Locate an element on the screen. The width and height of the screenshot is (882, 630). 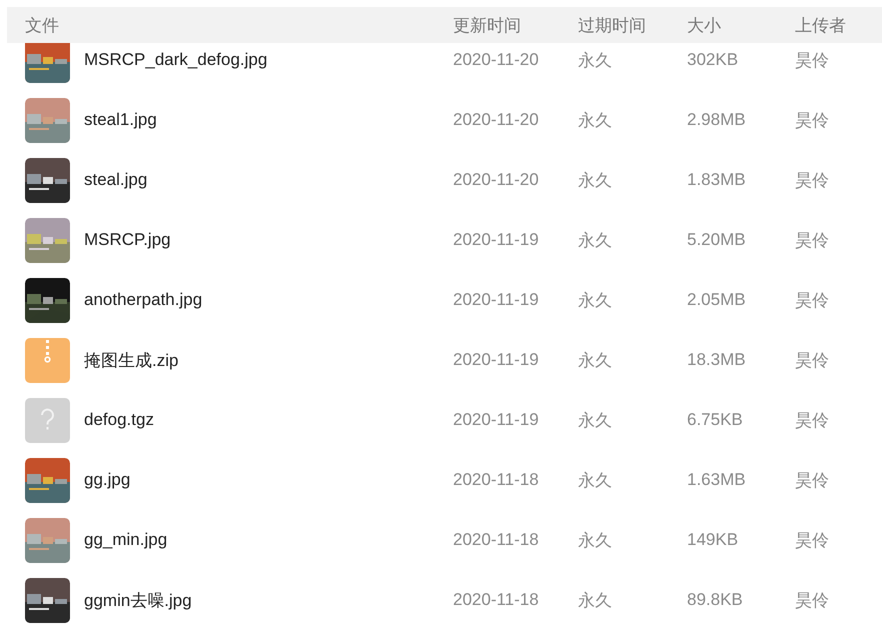
column-header: 上传者 is located at coordinates (838, 25).